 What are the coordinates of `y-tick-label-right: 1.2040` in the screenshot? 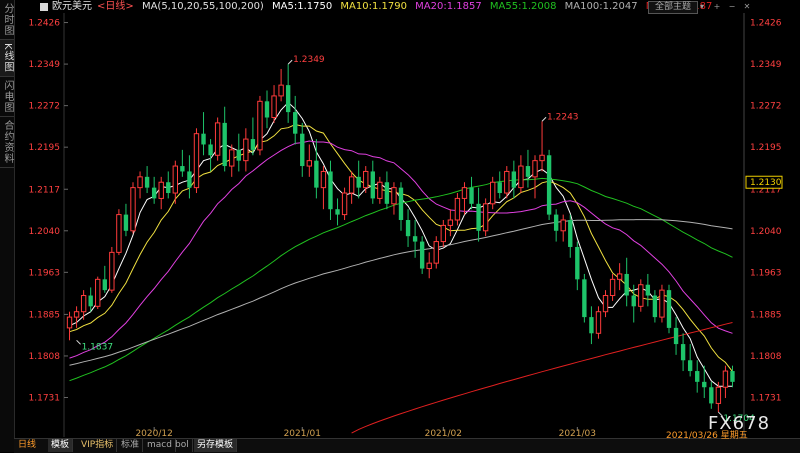 It's located at (766, 232).